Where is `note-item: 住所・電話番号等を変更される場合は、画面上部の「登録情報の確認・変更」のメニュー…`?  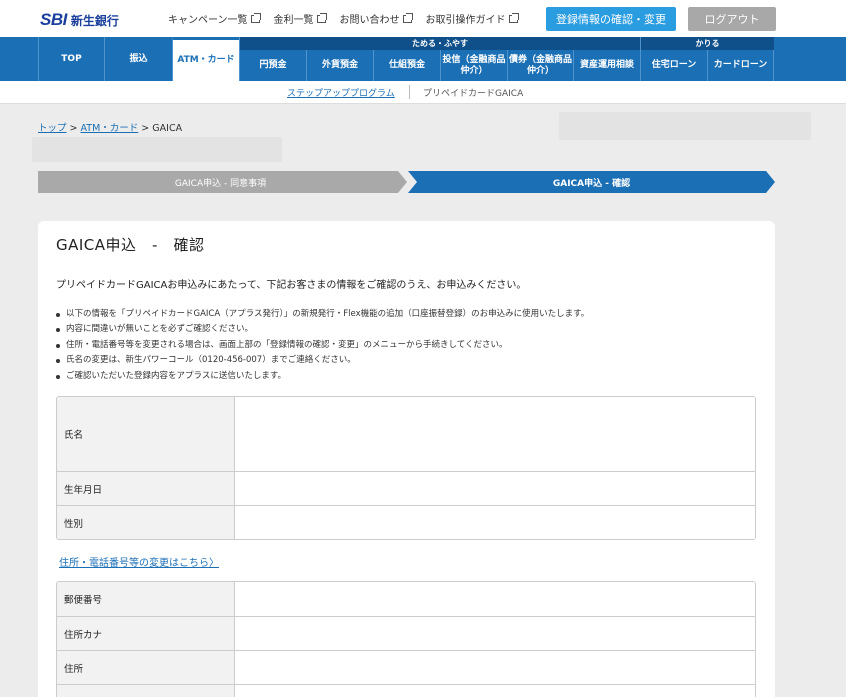 note-item: 住所・電話番号等を変更される場合は、画面上部の「登録情報の確認・変更」のメニュー… is located at coordinates (322, 345).